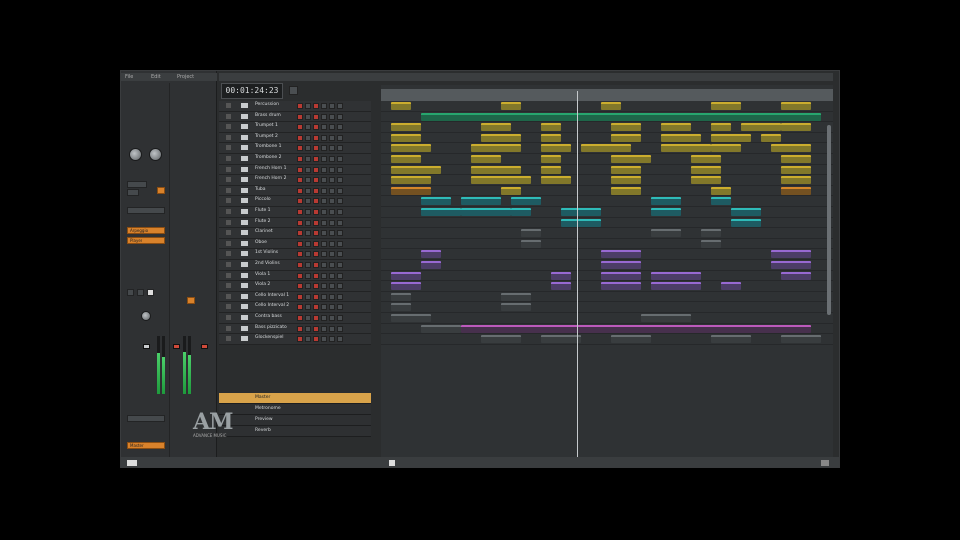  What do you see at coordinates (263, 430) in the screenshot?
I see `global-track-name: Reverb` at bounding box center [263, 430].